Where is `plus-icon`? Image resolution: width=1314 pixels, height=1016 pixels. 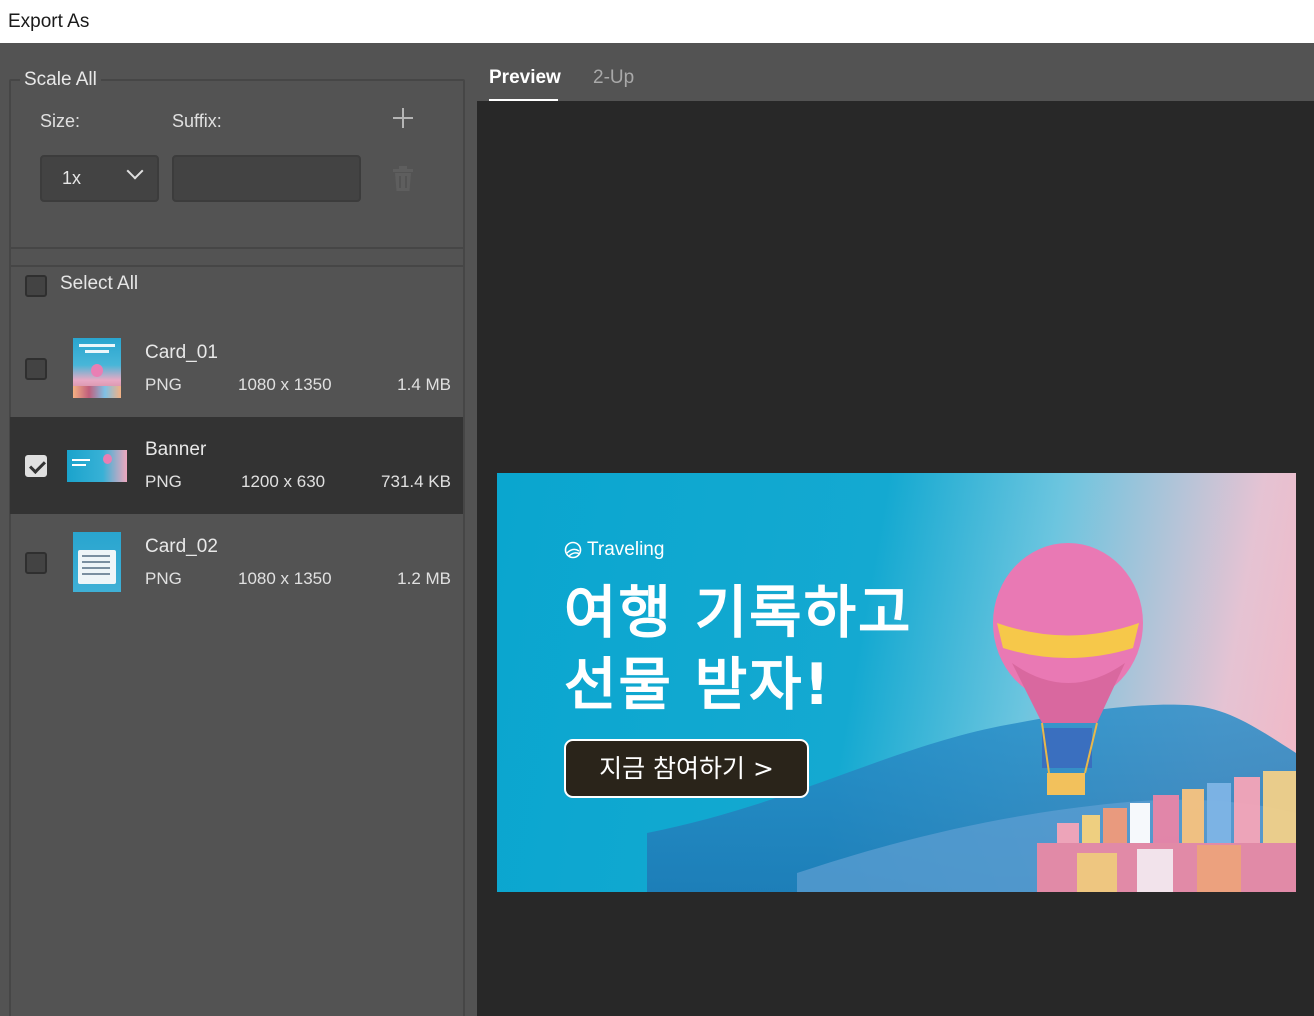
plus-icon is located at coordinates (403, 118).